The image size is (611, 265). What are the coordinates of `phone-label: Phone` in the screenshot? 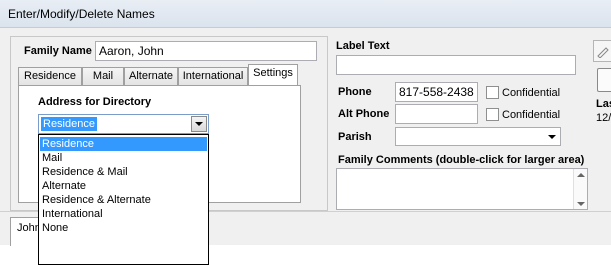 It's located at (355, 92).